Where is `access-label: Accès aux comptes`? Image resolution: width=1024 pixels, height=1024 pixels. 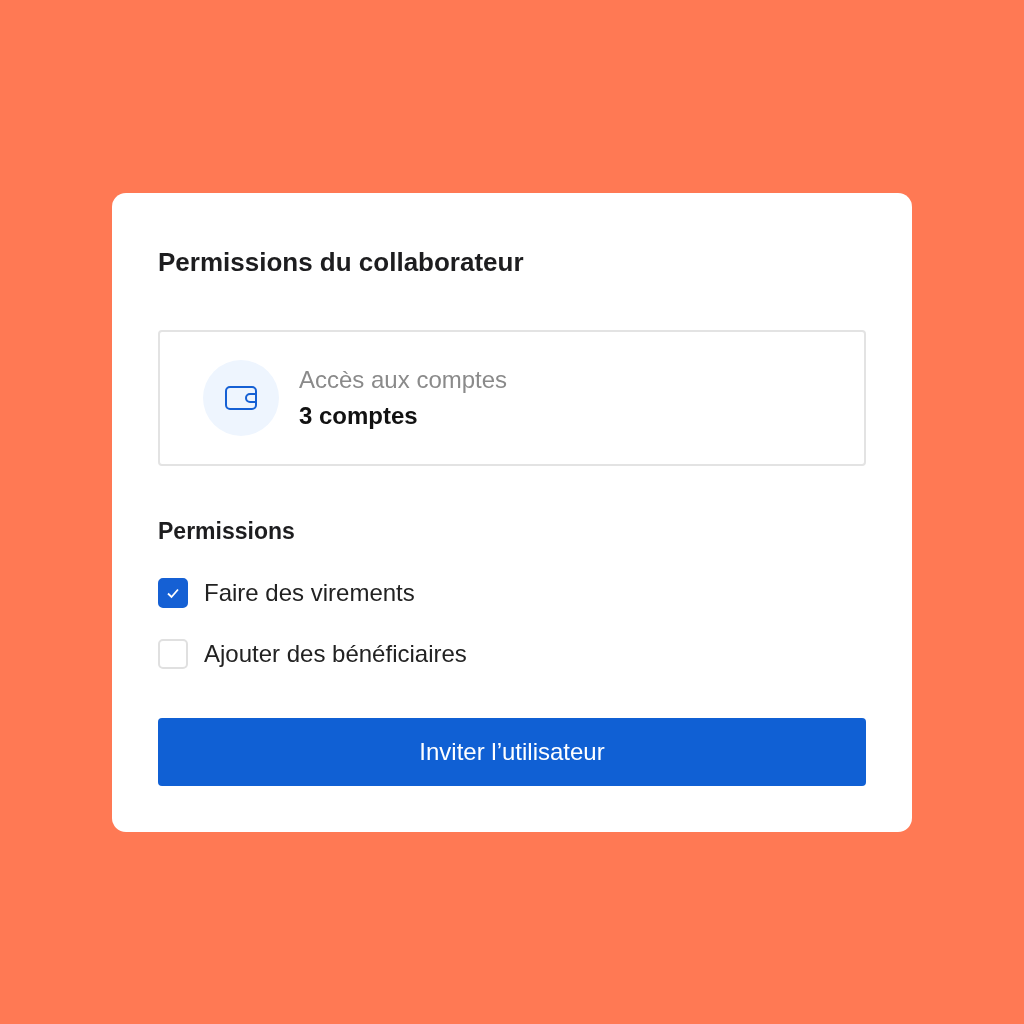 access-label: Accès aux comptes is located at coordinates (403, 380).